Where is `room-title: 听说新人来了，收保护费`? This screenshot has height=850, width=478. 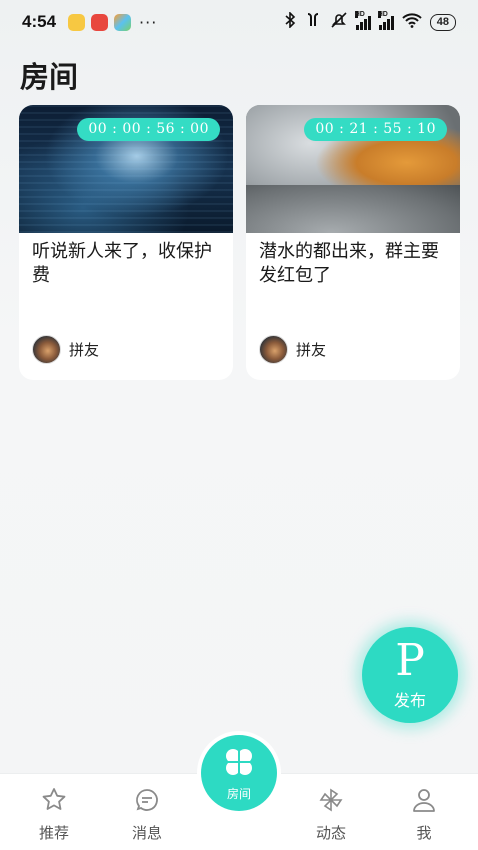
room-title: 听说新人来了，收保护费 is located at coordinates (122, 263).